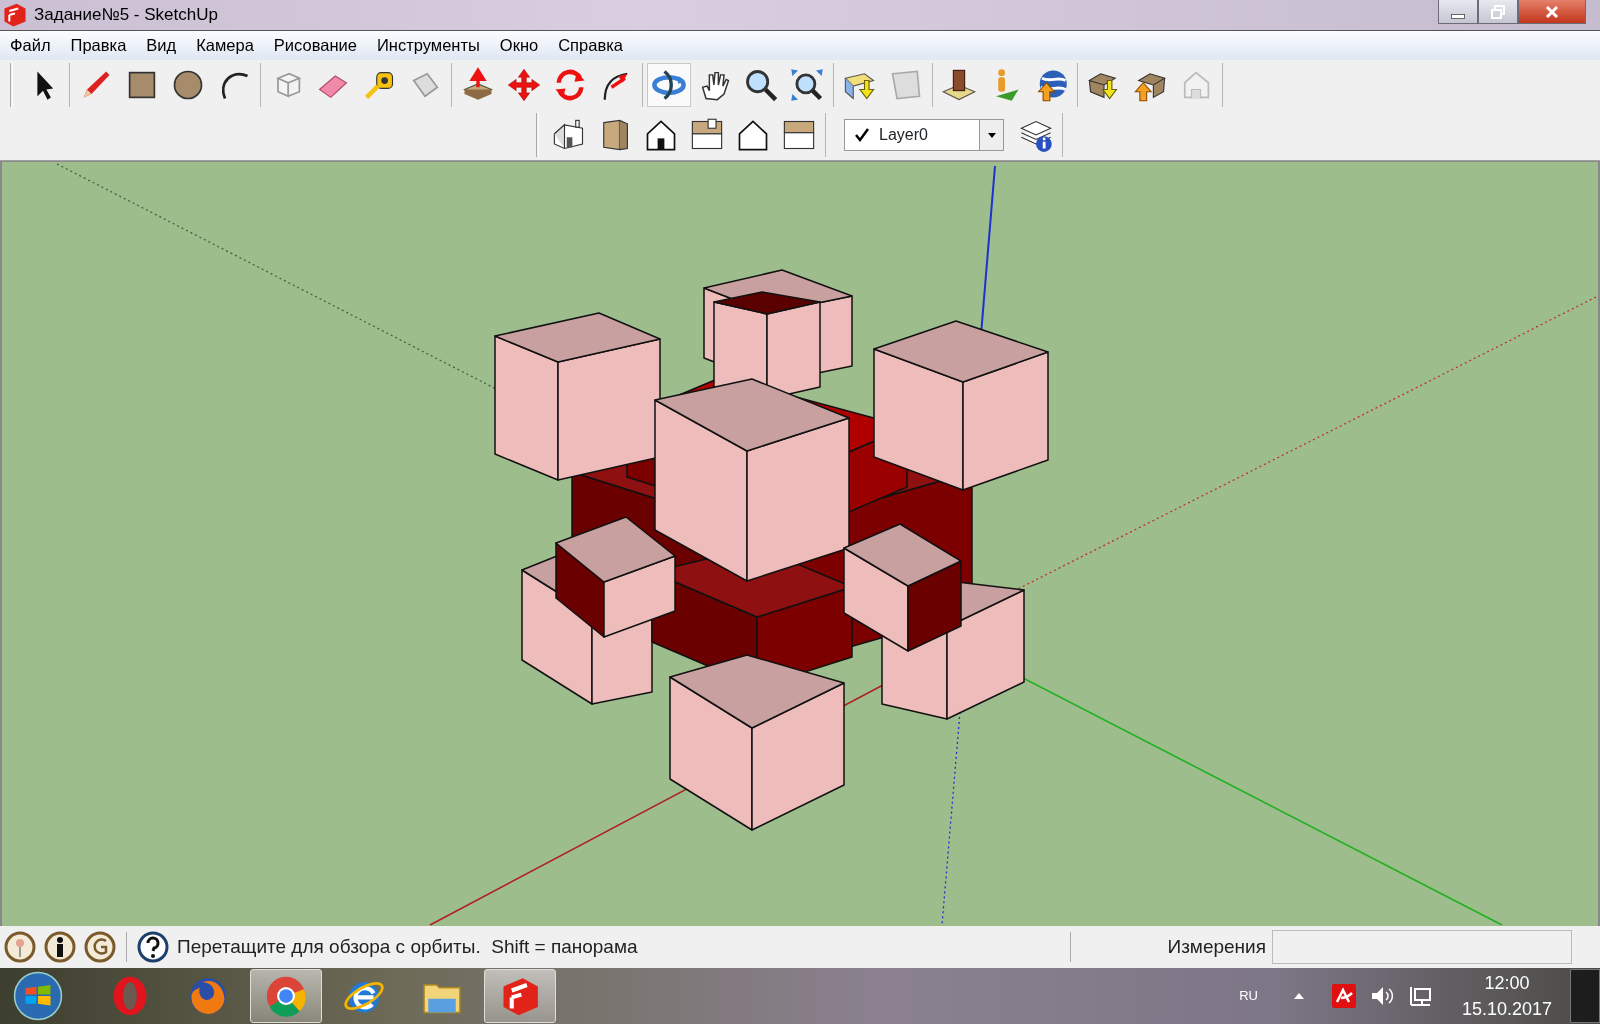 The width and height of the screenshot is (1600, 1024). I want to click on show-desktop-button, so click(1585, 996).